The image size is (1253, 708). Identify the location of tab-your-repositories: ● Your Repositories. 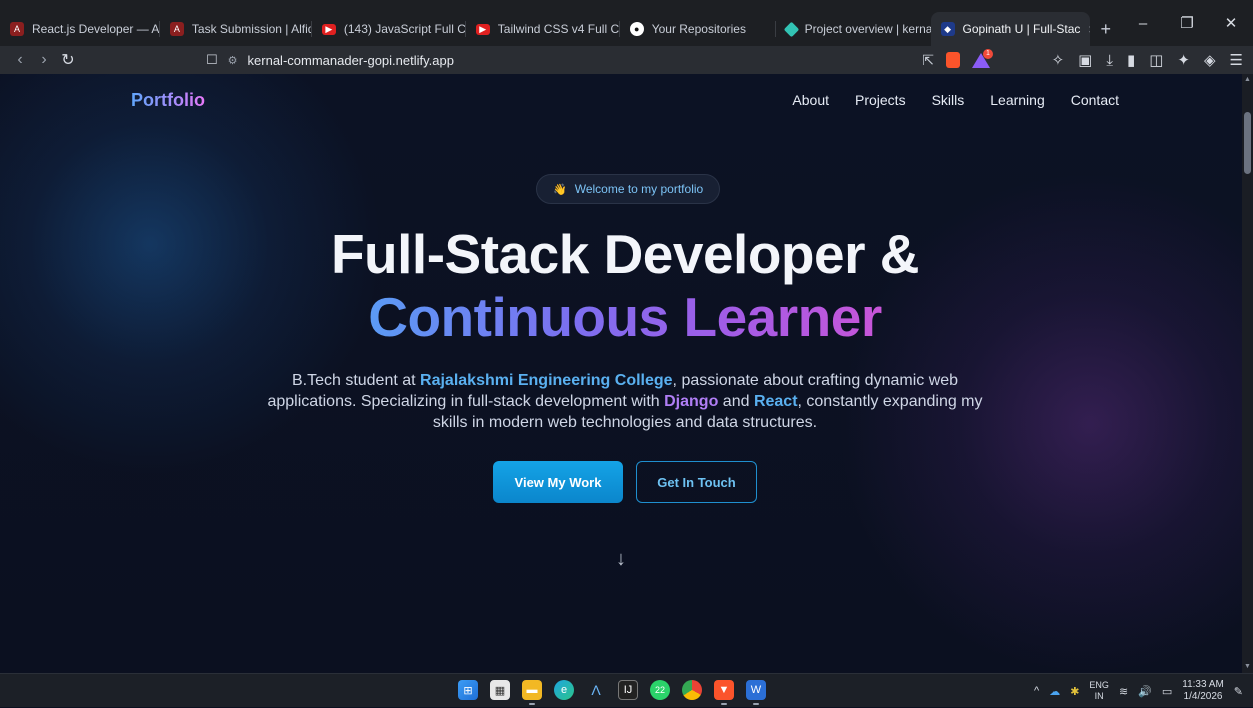
(698, 29).